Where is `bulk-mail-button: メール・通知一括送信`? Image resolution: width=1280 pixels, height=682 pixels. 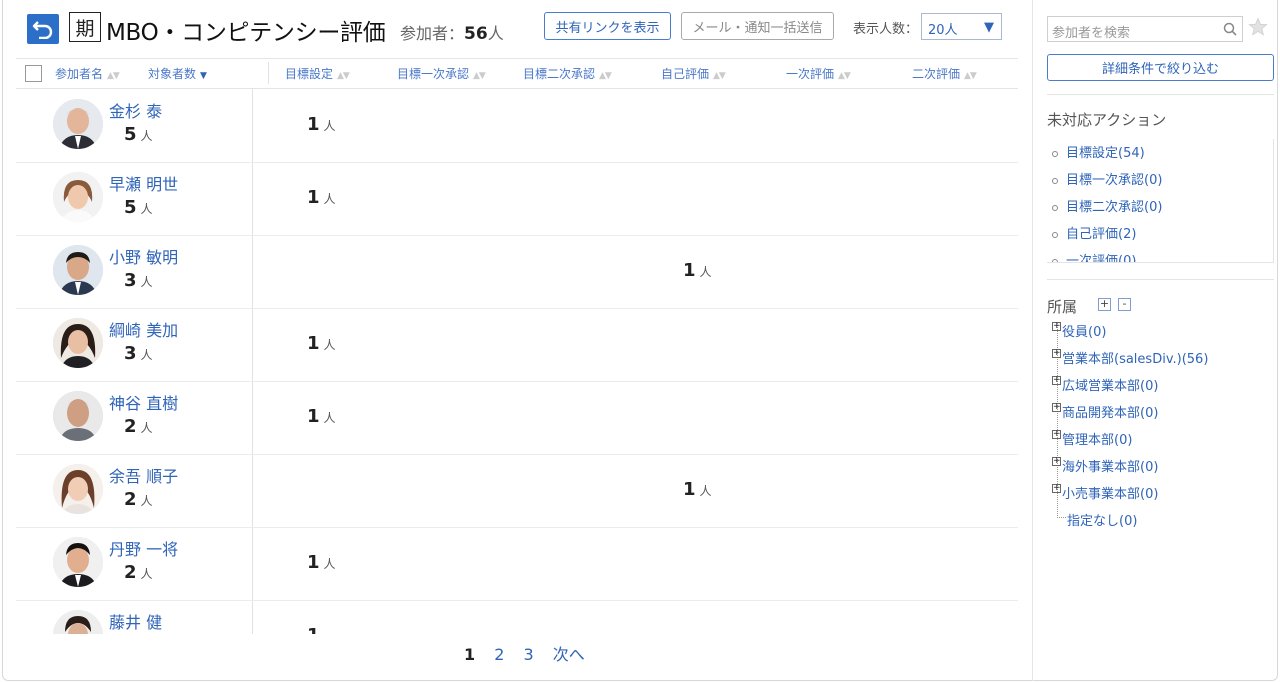
bulk-mail-button: メール・通知一括送信 is located at coordinates (757, 26).